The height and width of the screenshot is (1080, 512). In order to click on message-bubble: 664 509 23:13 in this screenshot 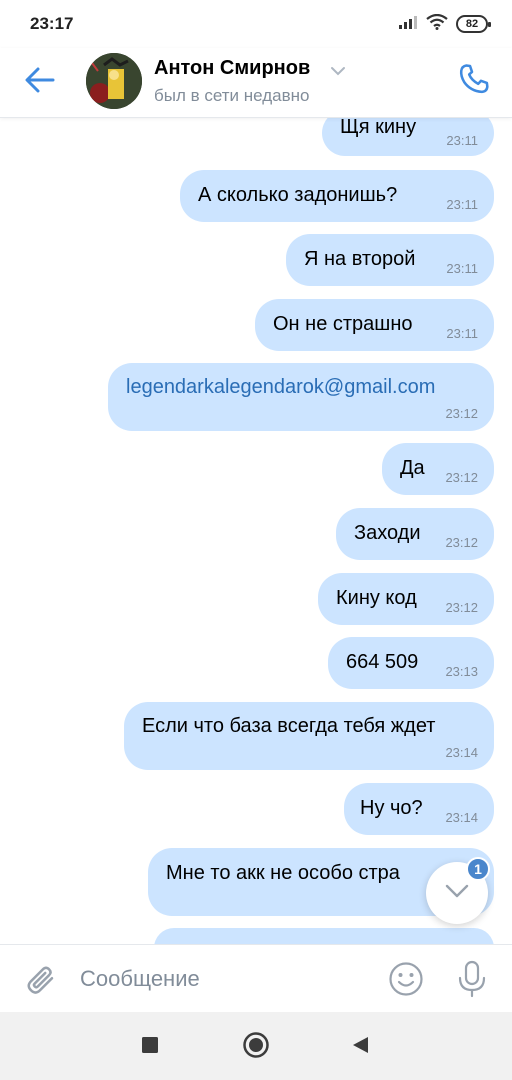, I will do `click(411, 663)`.